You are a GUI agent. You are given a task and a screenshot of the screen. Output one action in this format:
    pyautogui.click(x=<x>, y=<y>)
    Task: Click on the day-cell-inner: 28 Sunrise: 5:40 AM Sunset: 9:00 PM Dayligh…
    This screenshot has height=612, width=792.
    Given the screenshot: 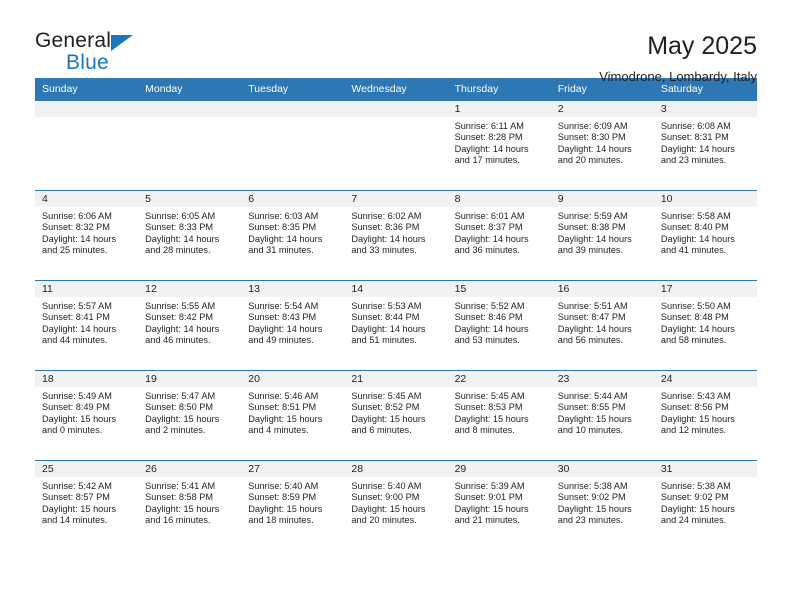 What is the action you would take?
    pyautogui.click(x=396, y=505)
    